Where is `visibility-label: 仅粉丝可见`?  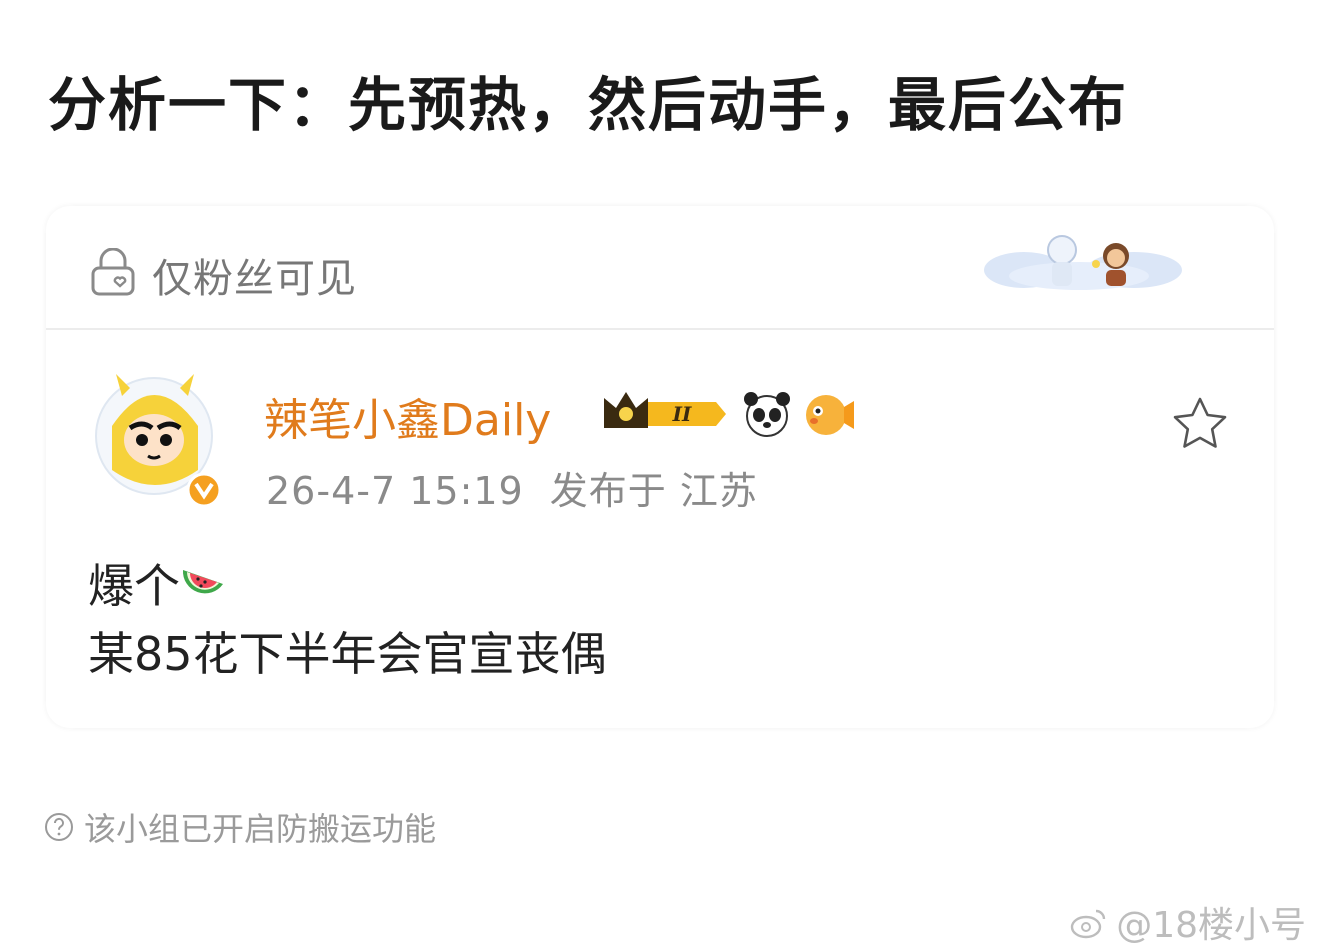
visibility-label: 仅粉丝可见 is located at coordinates (254, 279).